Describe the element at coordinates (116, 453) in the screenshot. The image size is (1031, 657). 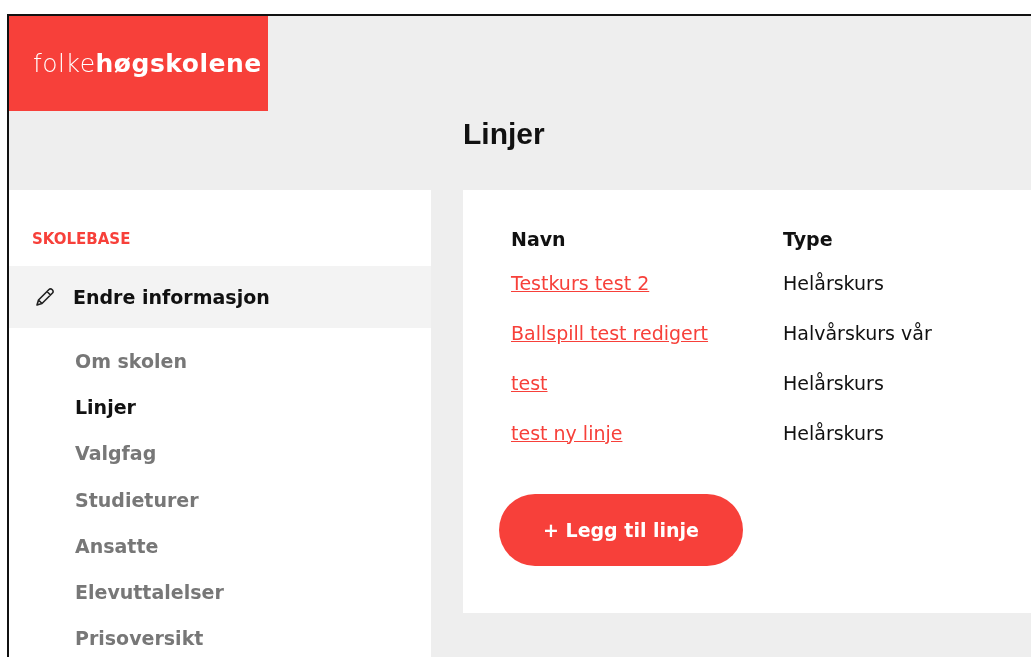
I see `sidebar-item: Valgfag` at that location.